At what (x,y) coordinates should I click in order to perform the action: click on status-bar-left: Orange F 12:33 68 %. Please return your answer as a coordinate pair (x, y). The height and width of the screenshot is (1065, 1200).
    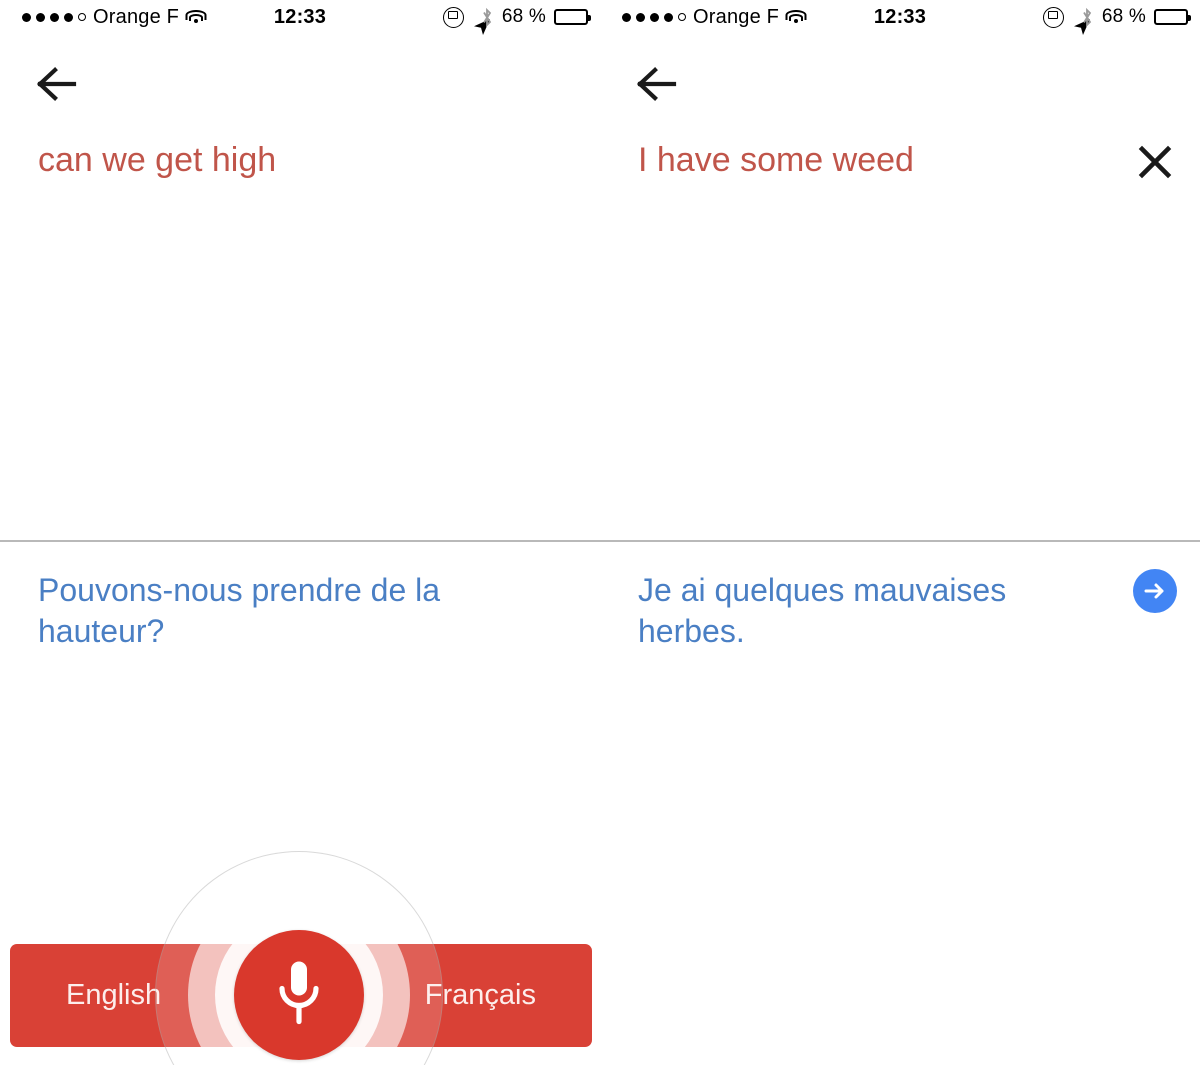
    Looking at the image, I should click on (300, 17).